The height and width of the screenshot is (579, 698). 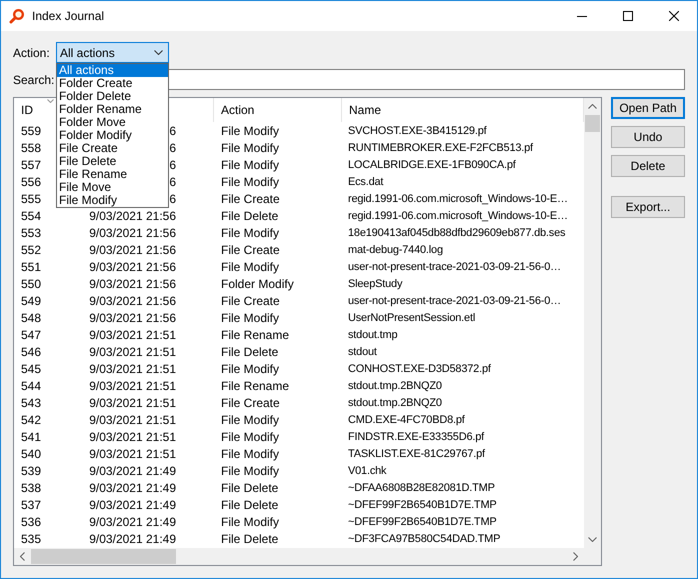 What do you see at coordinates (421, 488) in the screenshot?
I see `table-cell: ~DFAA6808B28E82081D.TMP` at bounding box center [421, 488].